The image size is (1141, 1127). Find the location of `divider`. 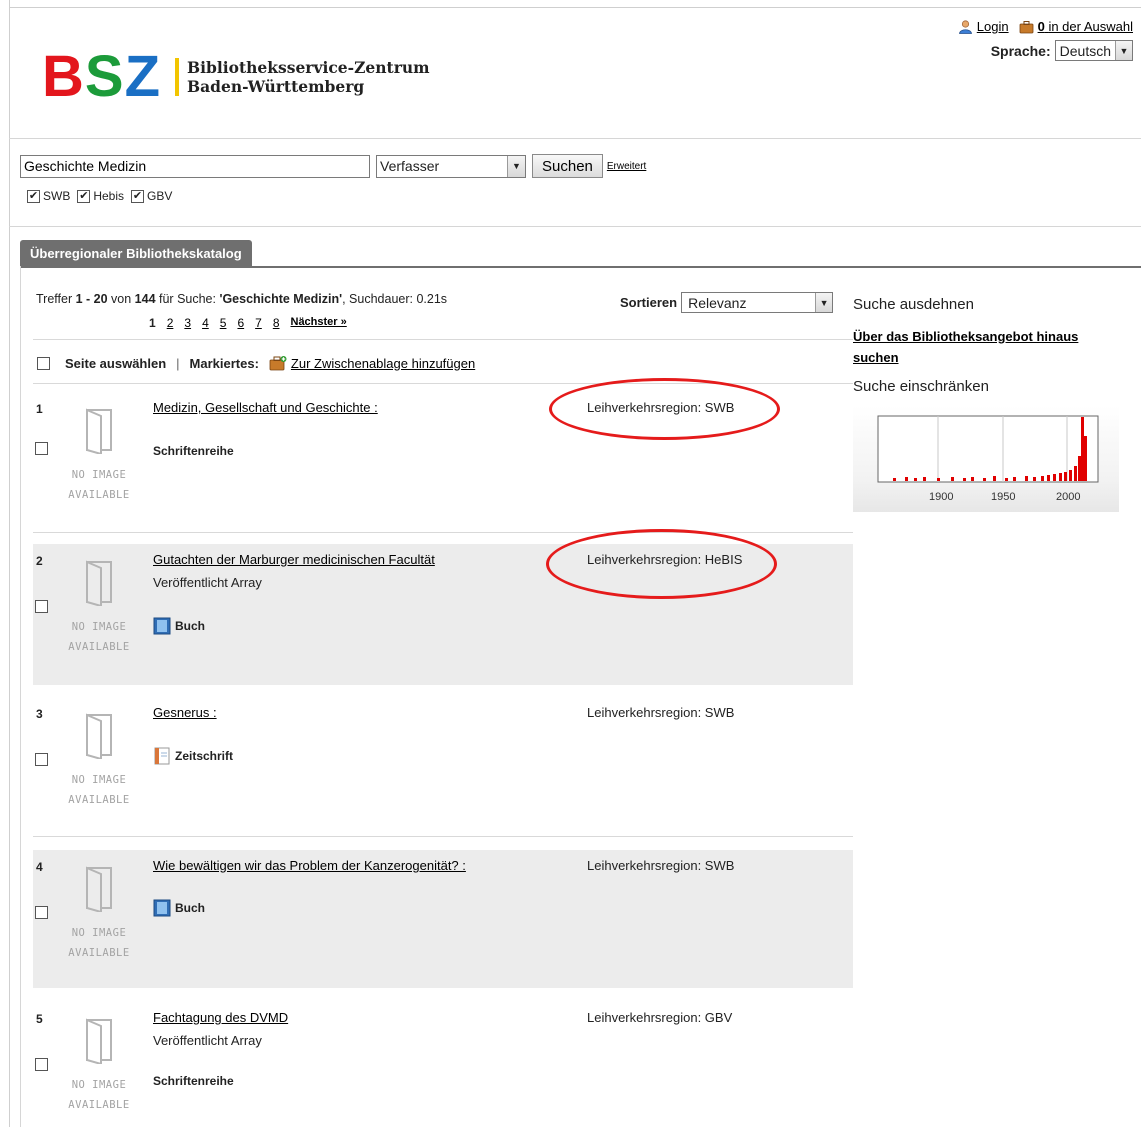

divider is located at coordinates (443, 339).